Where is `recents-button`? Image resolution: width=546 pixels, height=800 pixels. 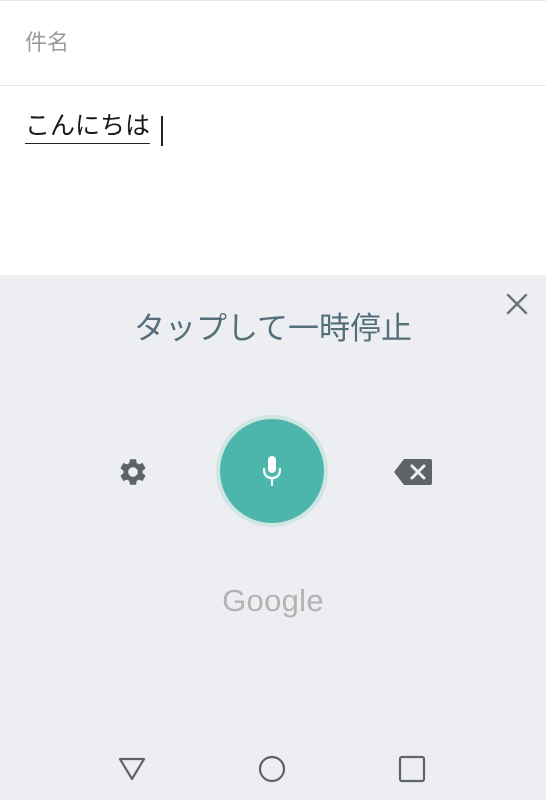
recents-button is located at coordinates (412, 769).